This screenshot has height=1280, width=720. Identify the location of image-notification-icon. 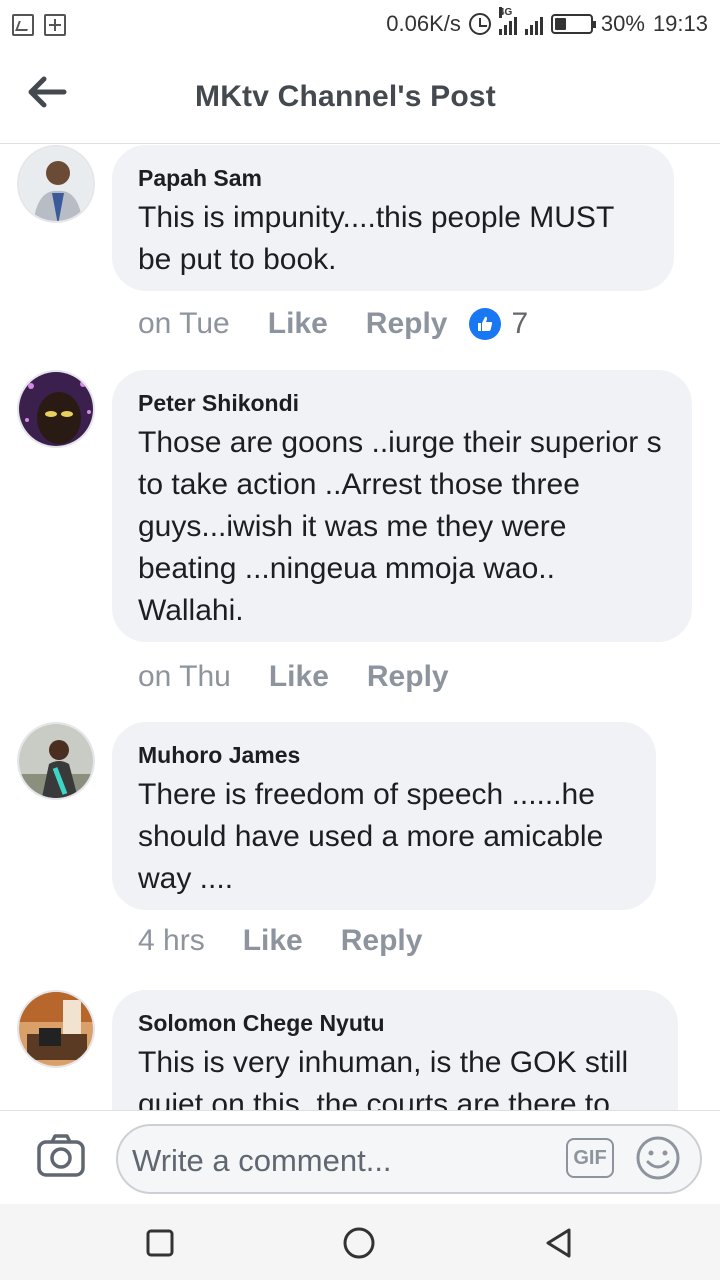
(23, 25).